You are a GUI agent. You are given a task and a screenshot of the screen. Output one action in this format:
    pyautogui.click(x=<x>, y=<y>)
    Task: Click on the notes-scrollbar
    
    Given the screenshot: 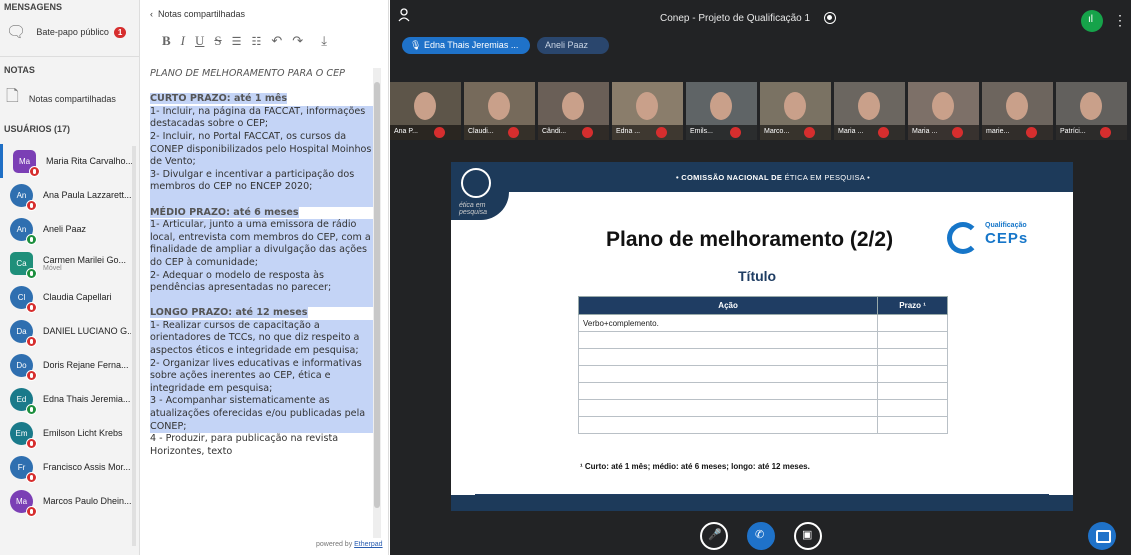 What is the action you would take?
    pyautogui.click(x=377, y=303)
    